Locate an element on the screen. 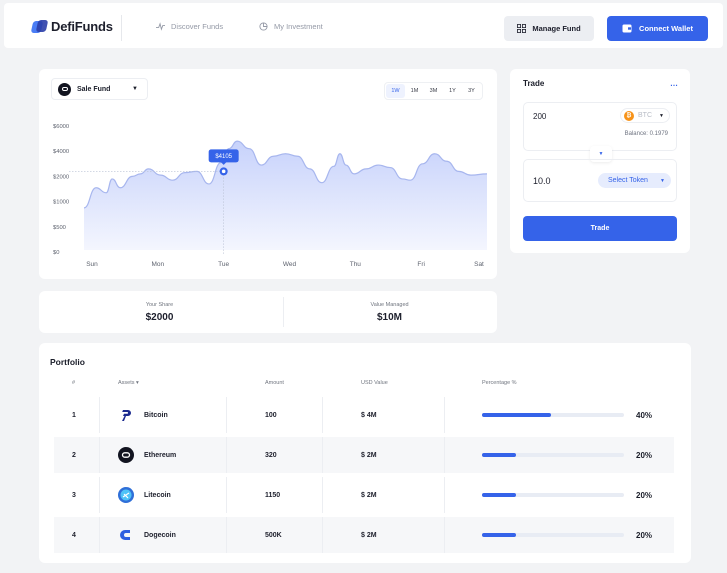 The height and width of the screenshot is (573, 727). table-row: 2 Ethereum 320 $ 2M 20% is located at coordinates (364, 455).